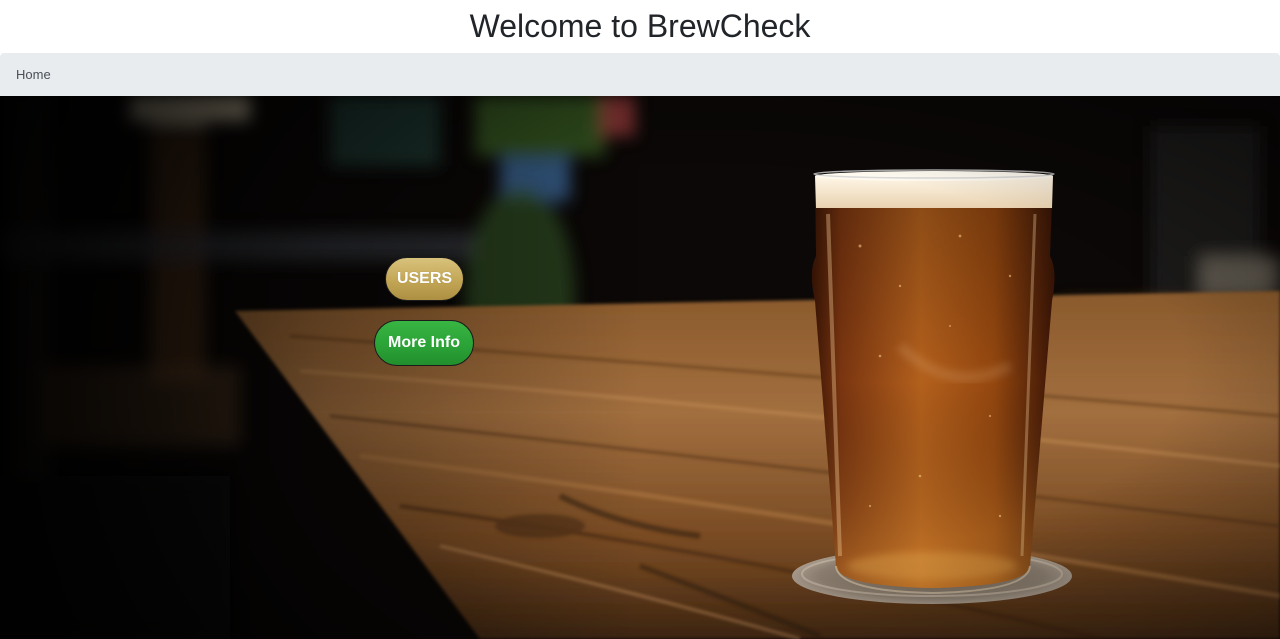  I want to click on page-title: Welcome to BrewCheck, so click(640, 26).